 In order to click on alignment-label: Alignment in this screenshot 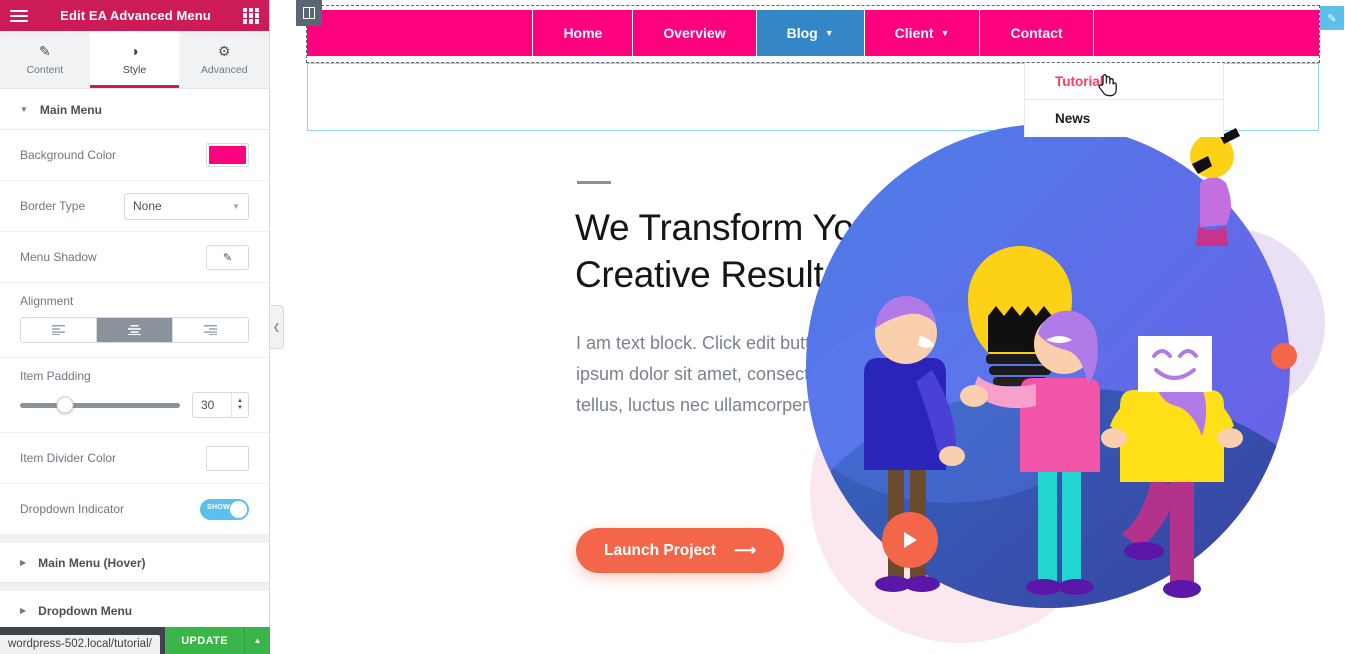, I will do `click(47, 301)`.